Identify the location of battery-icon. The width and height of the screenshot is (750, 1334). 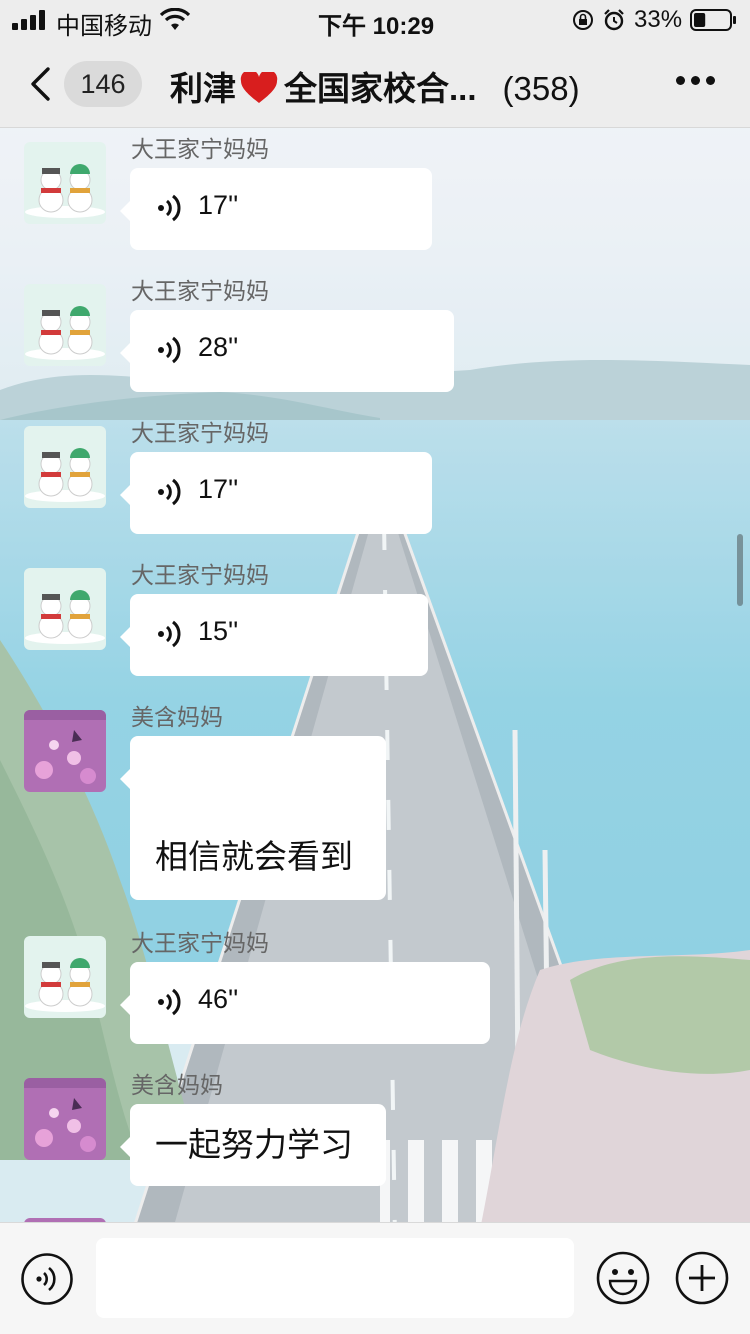
(713, 20).